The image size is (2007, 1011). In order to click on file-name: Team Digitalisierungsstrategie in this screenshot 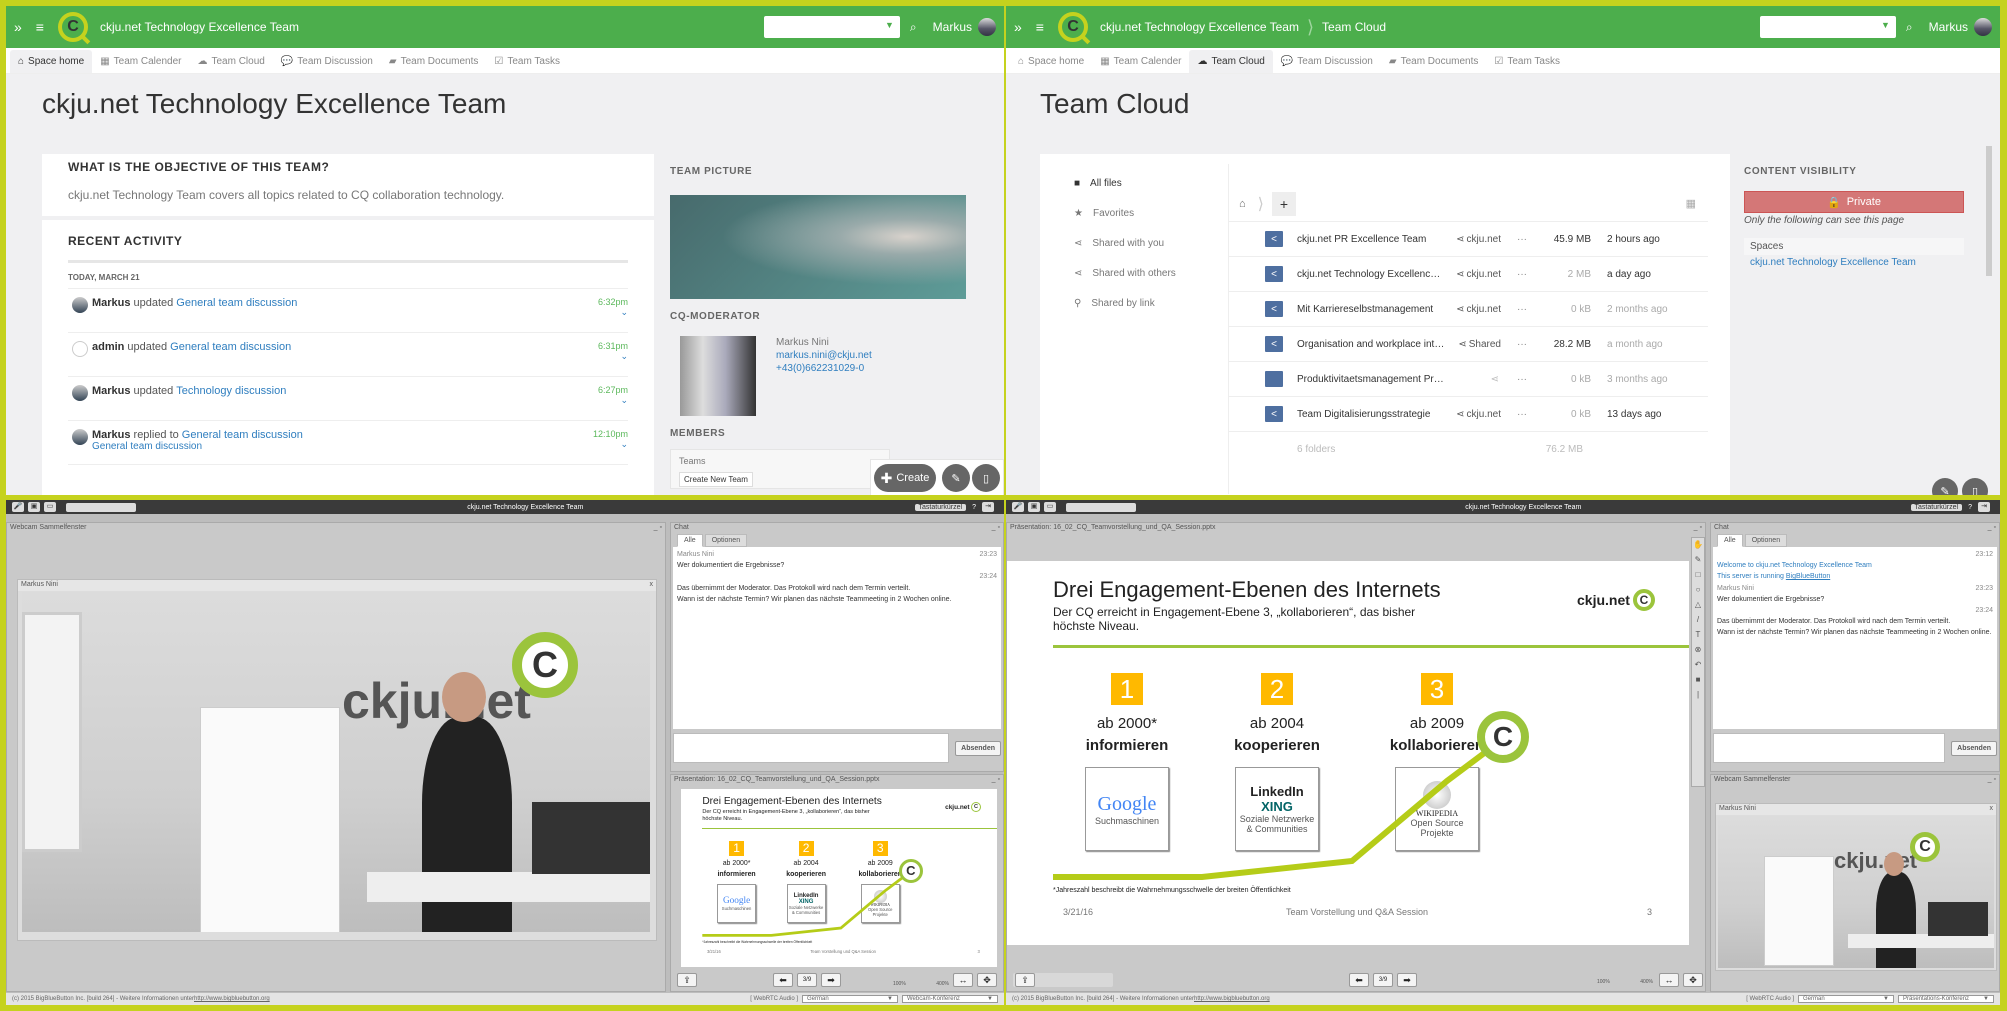, I will do `click(1371, 414)`.